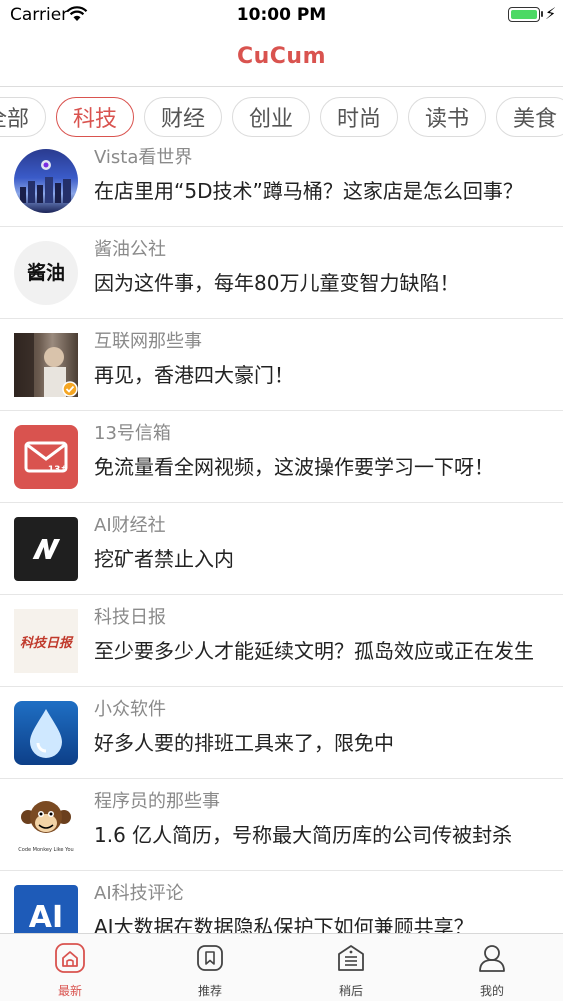 Image resolution: width=563 pixels, height=1001 pixels. I want to click on tab-label: 推荐, so click(209, 991).